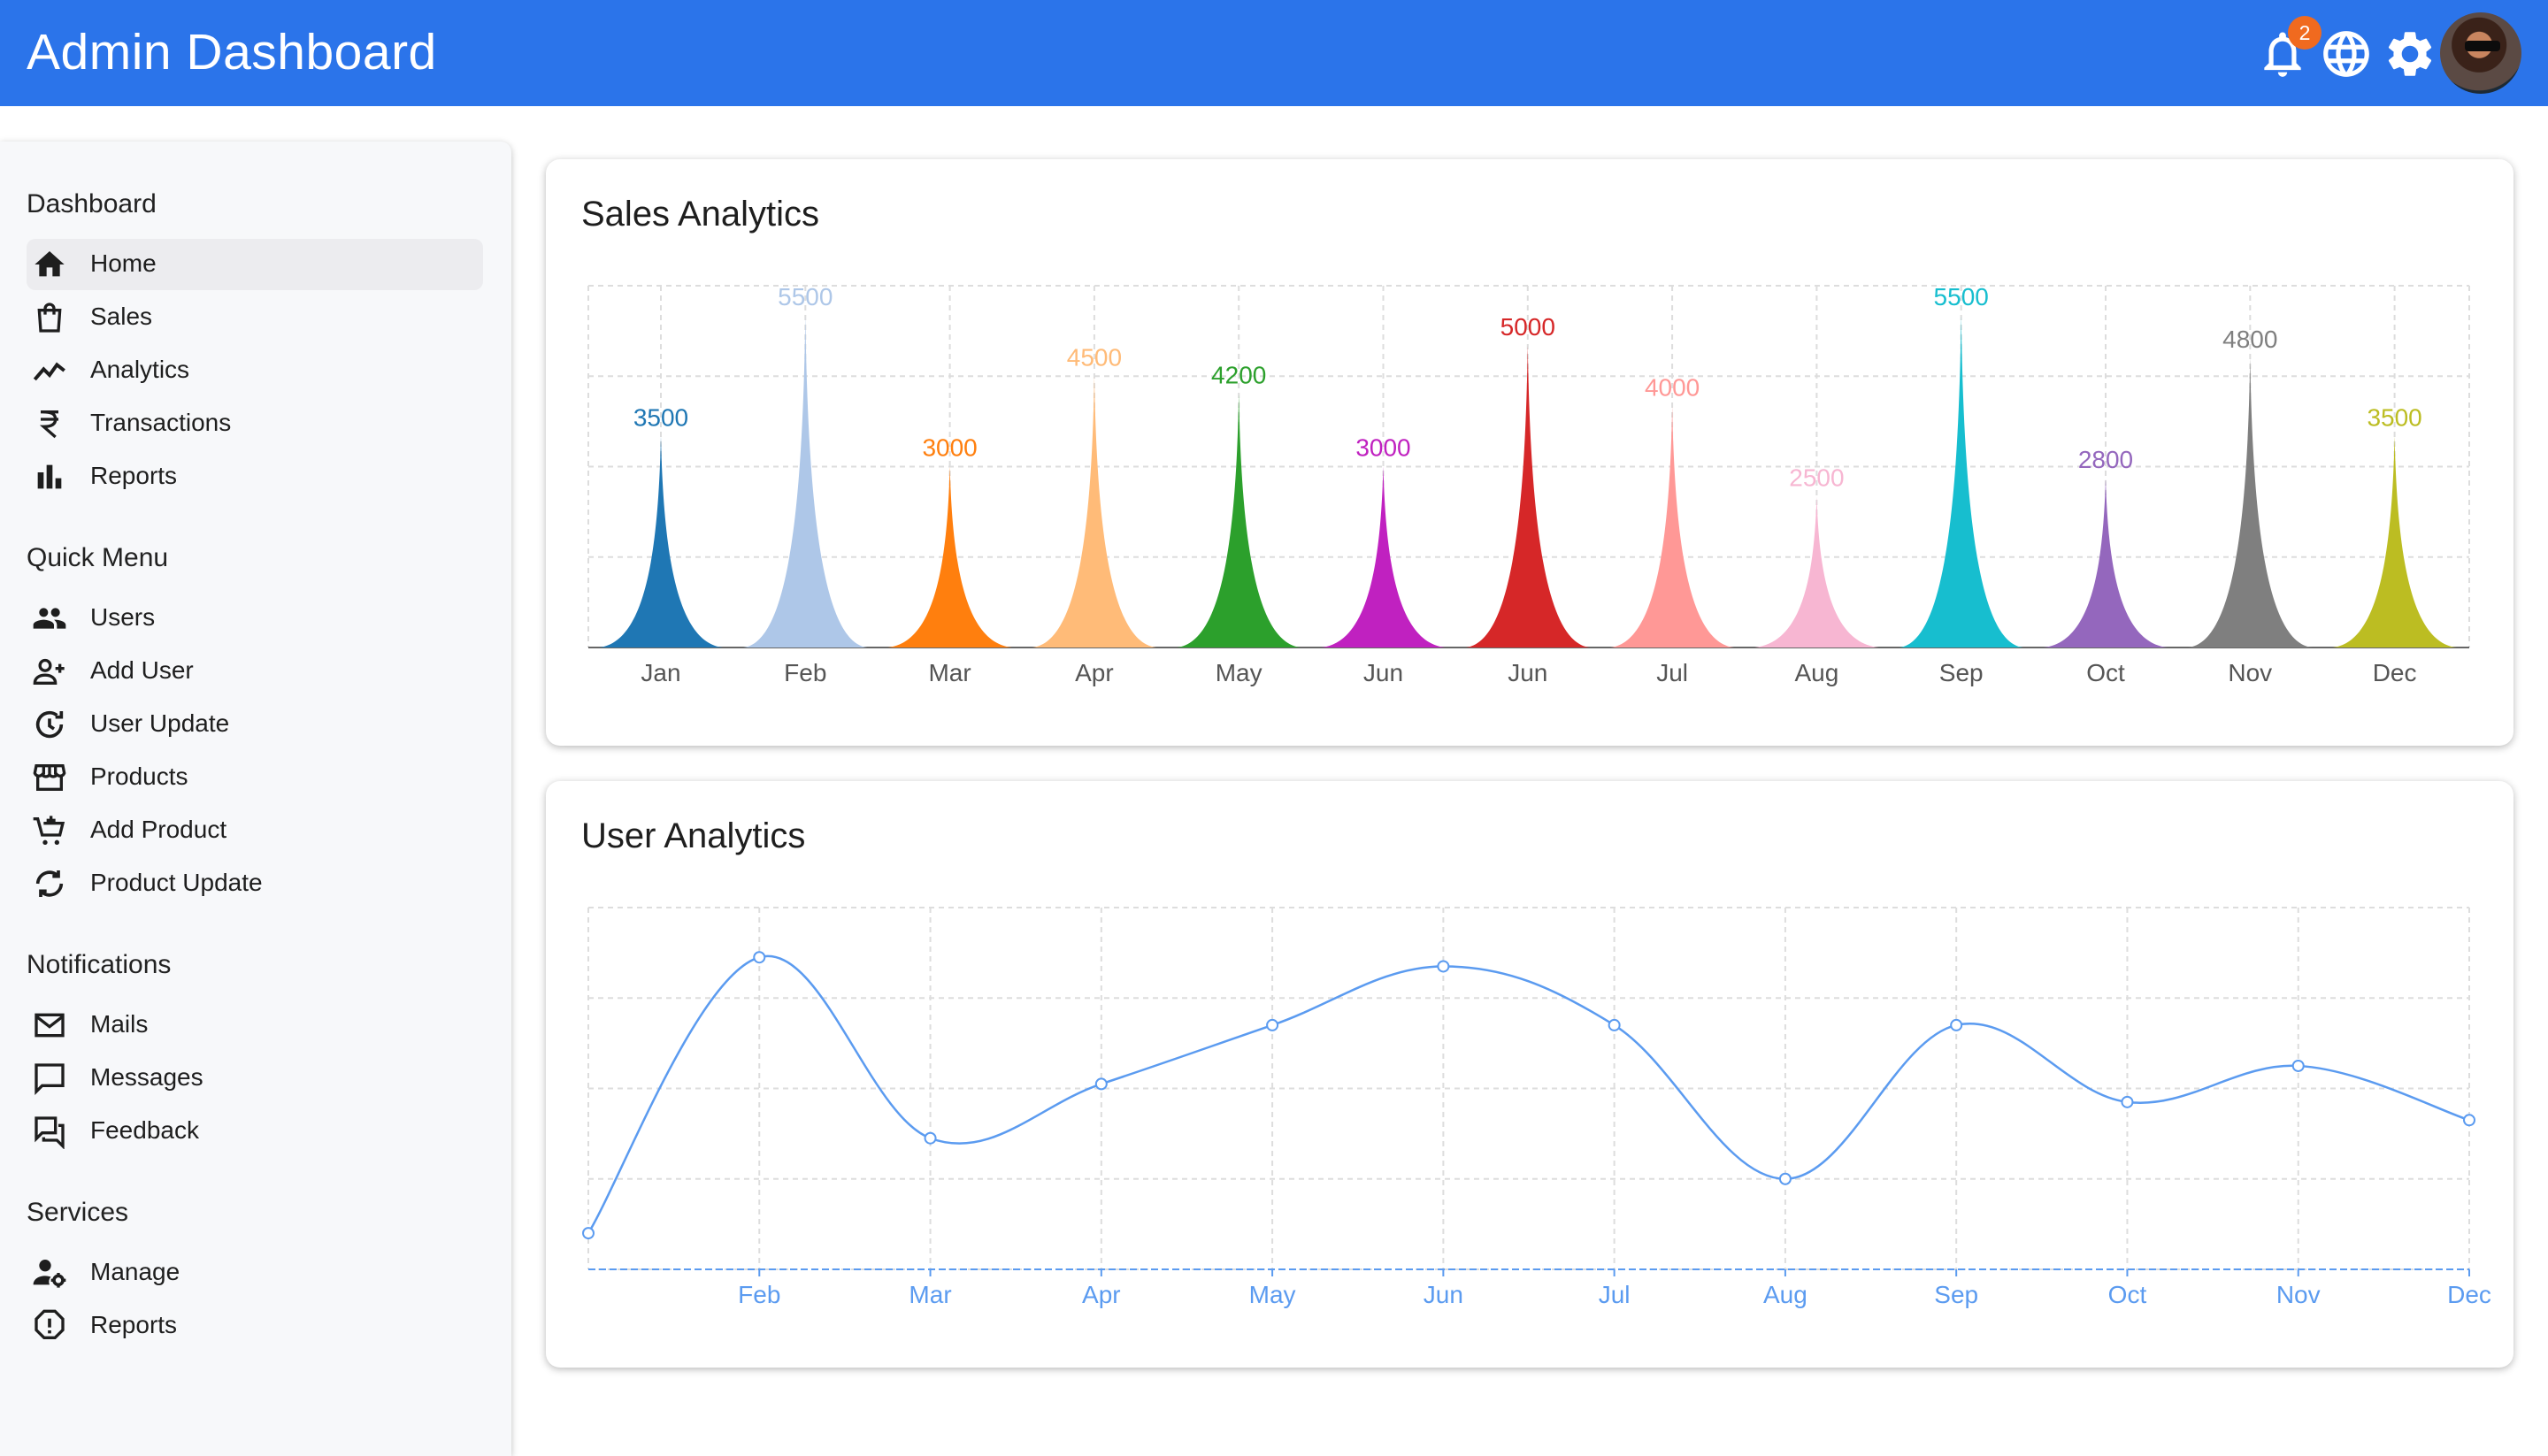 Image resolution: width=2548 pixels, height=1456 pixels. I want to click on sidebar-item-label: User Update, so click(160, 723).